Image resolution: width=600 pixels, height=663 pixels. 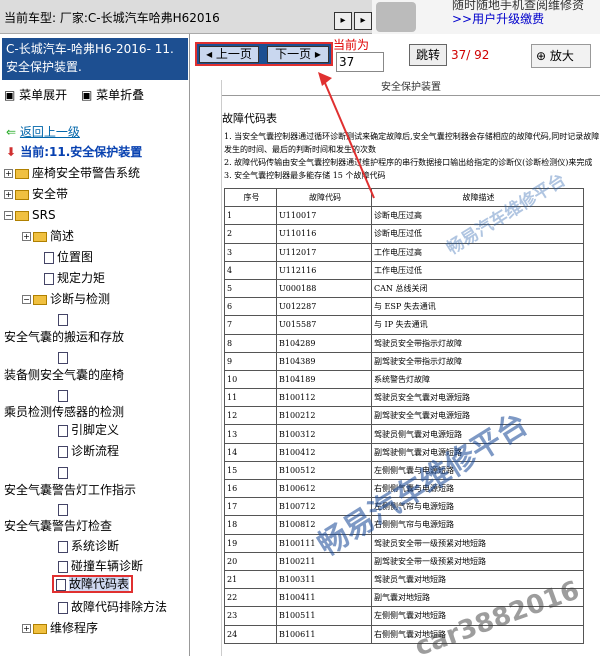 What do you see at coordinates (324, 507) in the screenshot?
I see `table-cell: B100712` at bounding box center [324, 507].